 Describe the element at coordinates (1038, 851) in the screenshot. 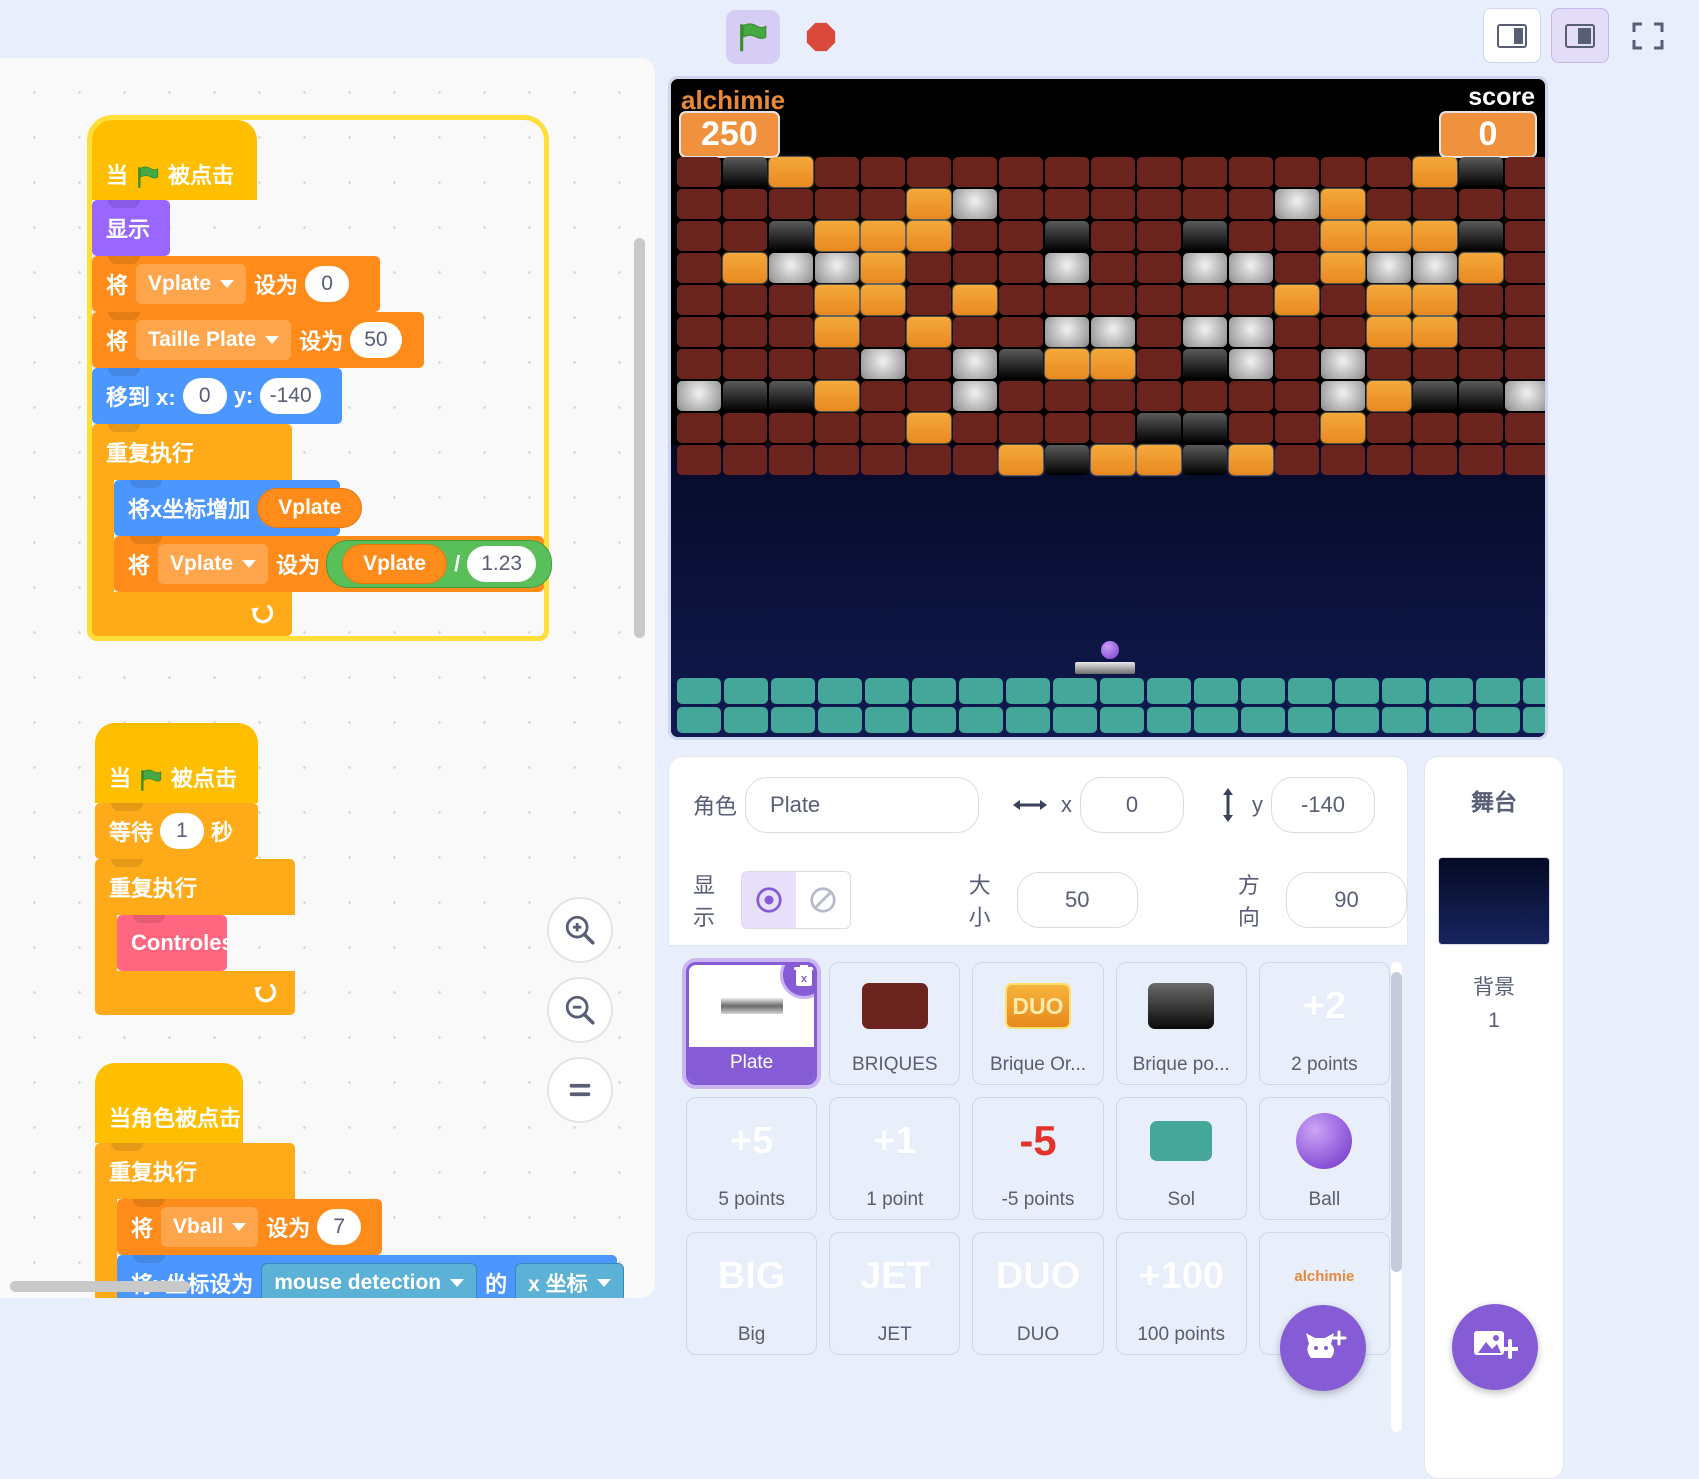

I see `sprite-info-panel: 角色 Plate x 0 y -140 显示 大小 50 方向 90` at that location.